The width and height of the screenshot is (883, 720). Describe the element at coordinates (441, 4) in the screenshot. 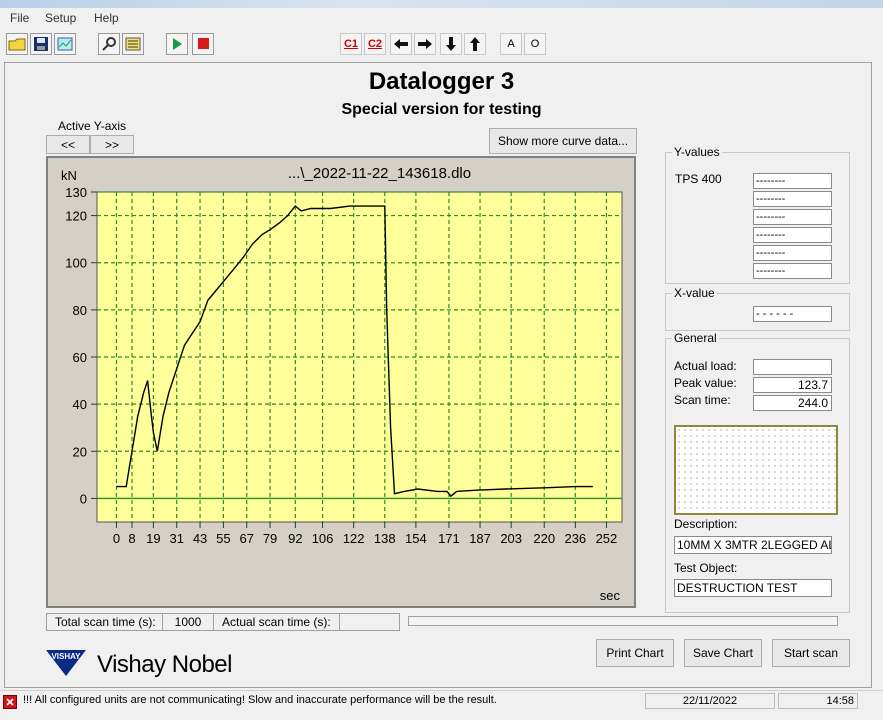

I see `window-top-strip` at that location.